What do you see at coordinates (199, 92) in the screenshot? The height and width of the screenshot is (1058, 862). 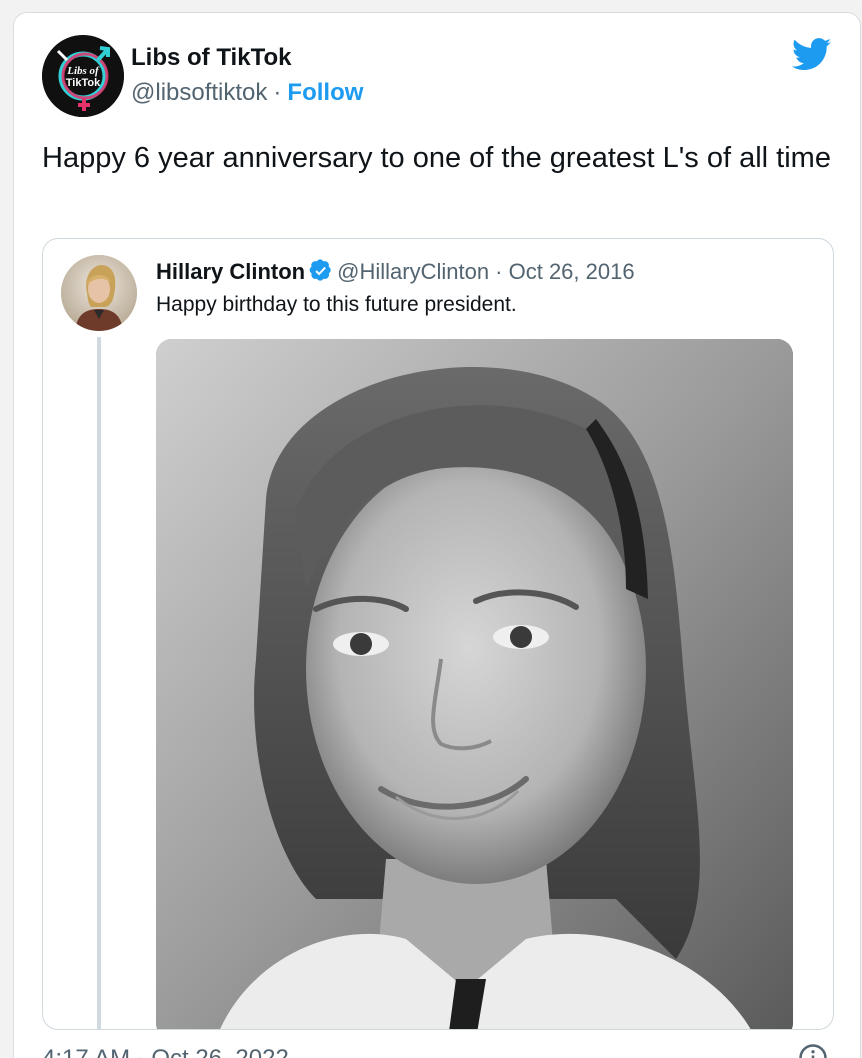 I see `author-handle: @libsoftiktok` at bounding box center [199, 92].